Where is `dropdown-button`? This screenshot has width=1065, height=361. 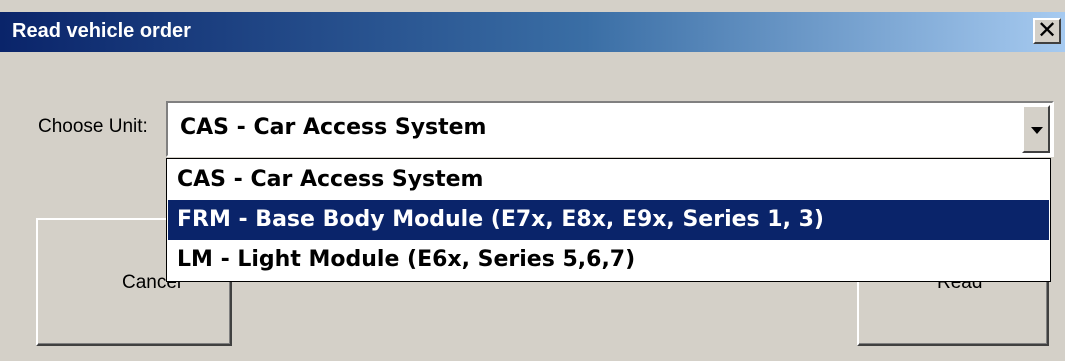
dropdown-button is located at coordinates (1036, 129).